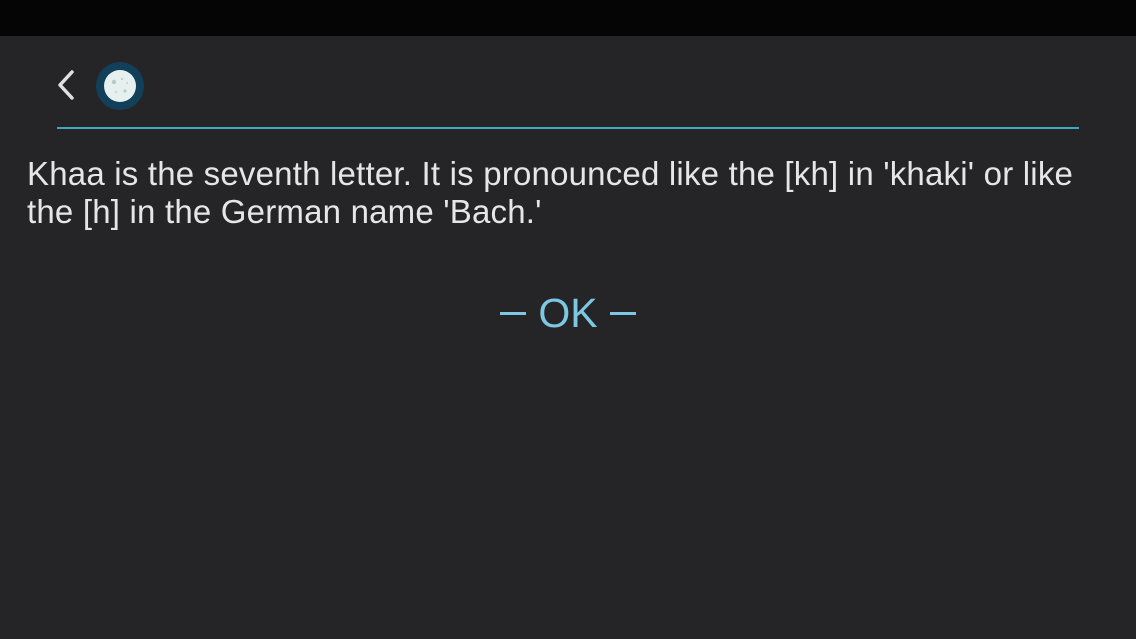 The image size is (1136, 639). I want to click on ok-label: OK, so click(568, 312).